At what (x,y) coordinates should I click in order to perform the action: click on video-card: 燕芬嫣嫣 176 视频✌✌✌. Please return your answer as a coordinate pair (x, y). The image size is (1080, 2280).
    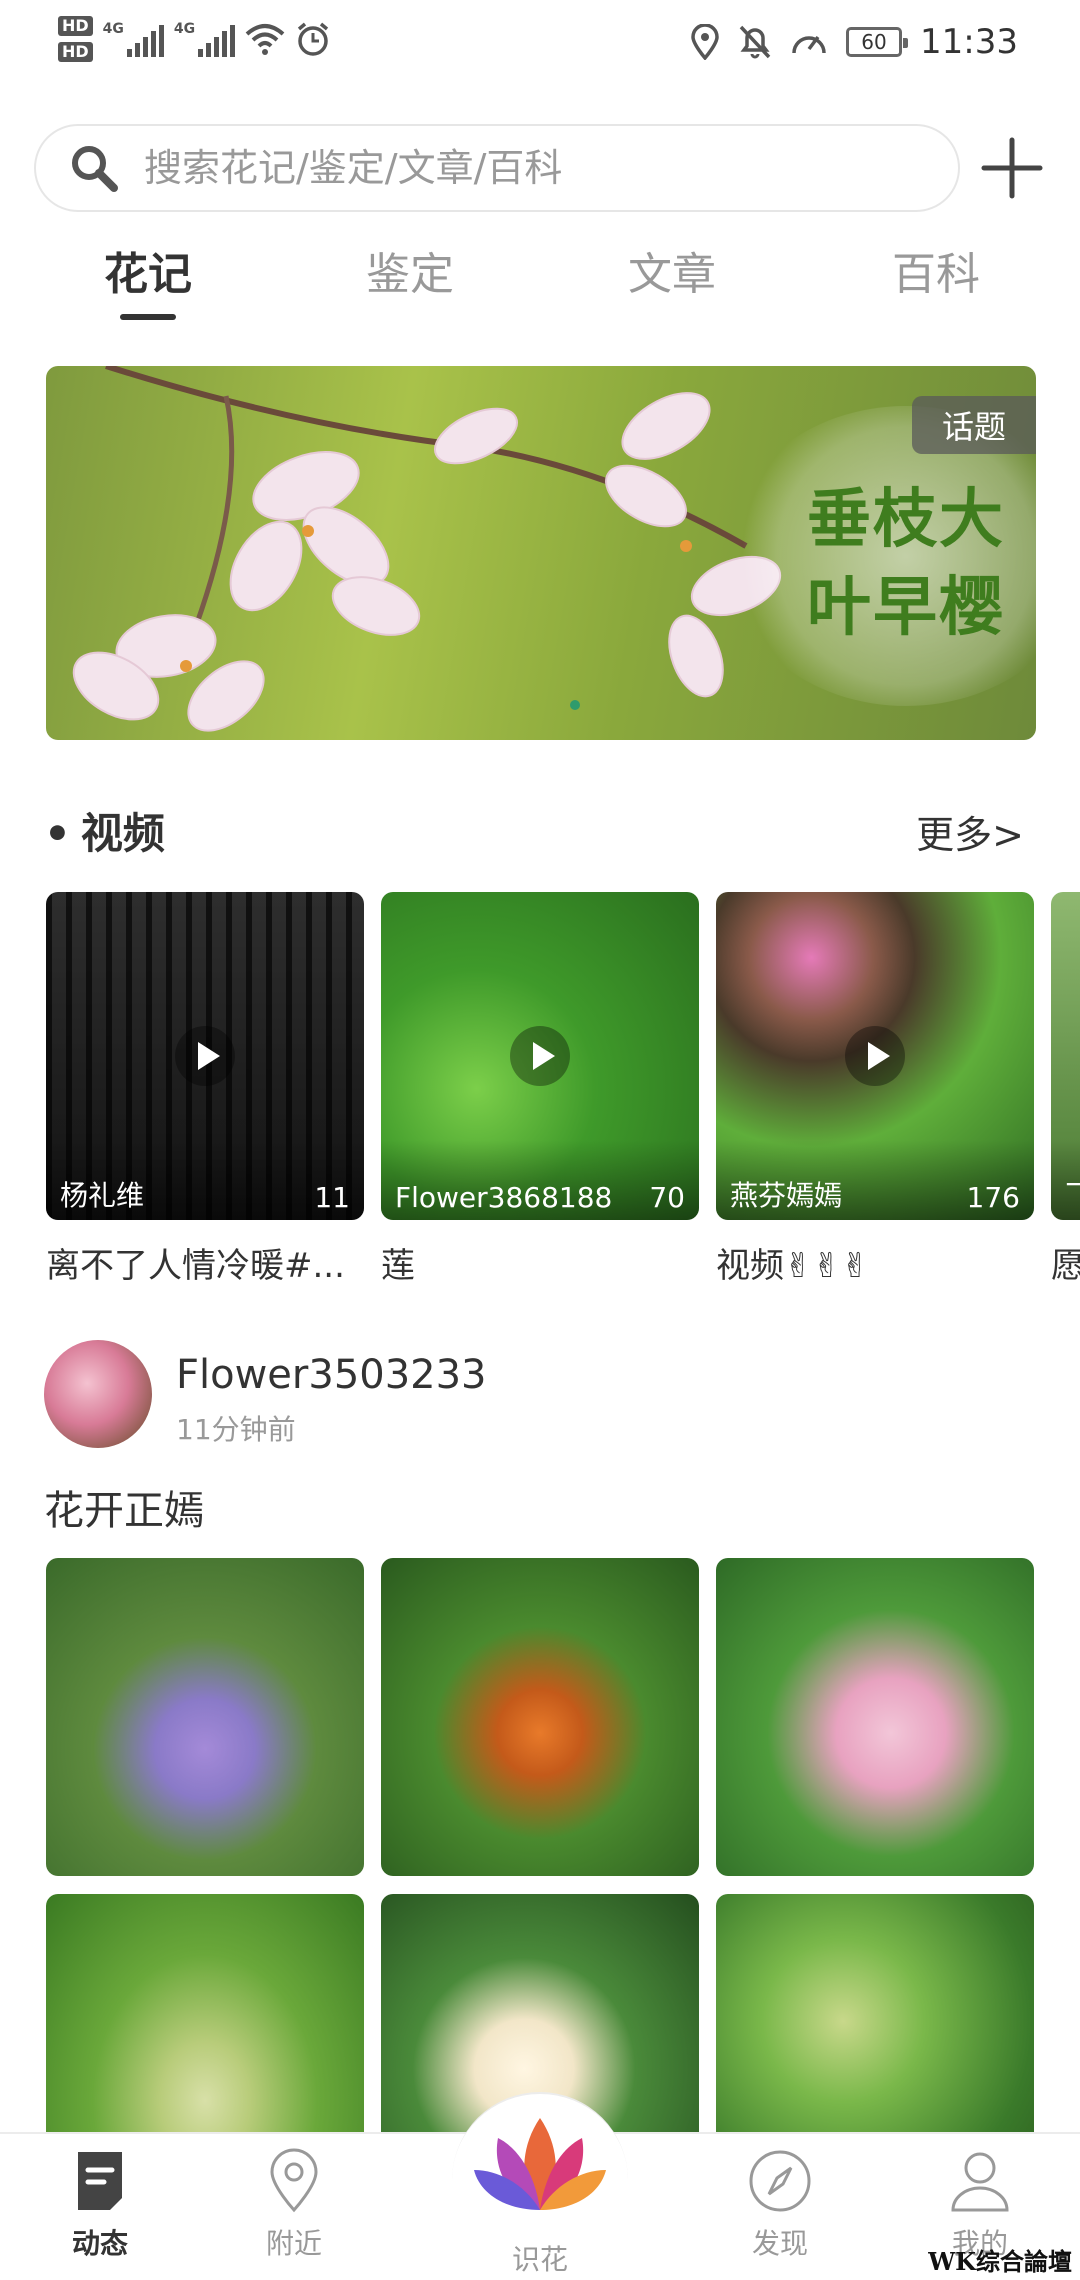
    Looking at the image, I should click on (875, 1089).